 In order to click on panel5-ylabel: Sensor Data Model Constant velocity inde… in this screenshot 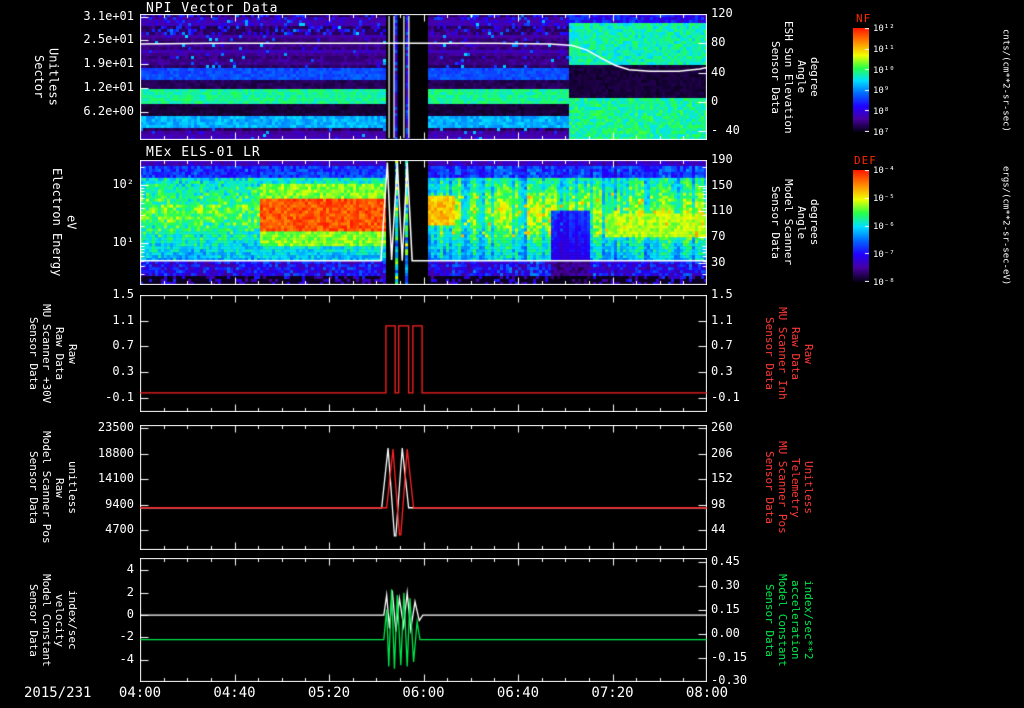, I will do `click(52, 620)`.